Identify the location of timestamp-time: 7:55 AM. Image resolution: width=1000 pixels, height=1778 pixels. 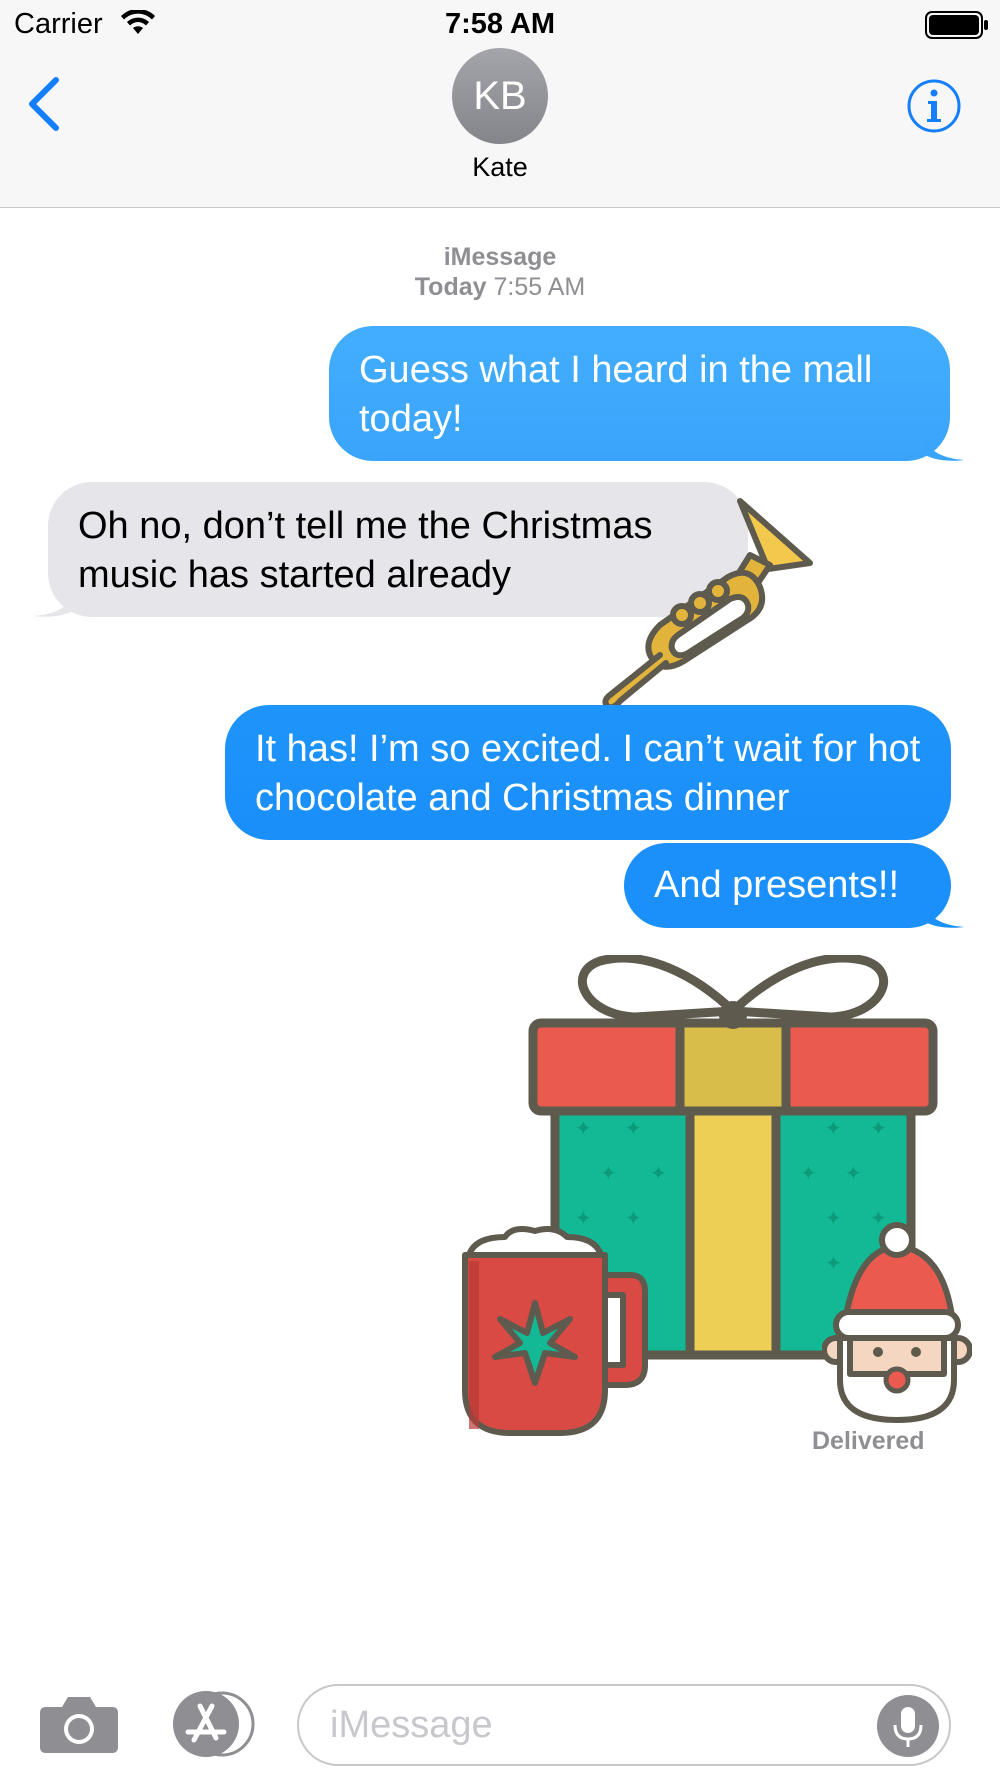
(539, 287).